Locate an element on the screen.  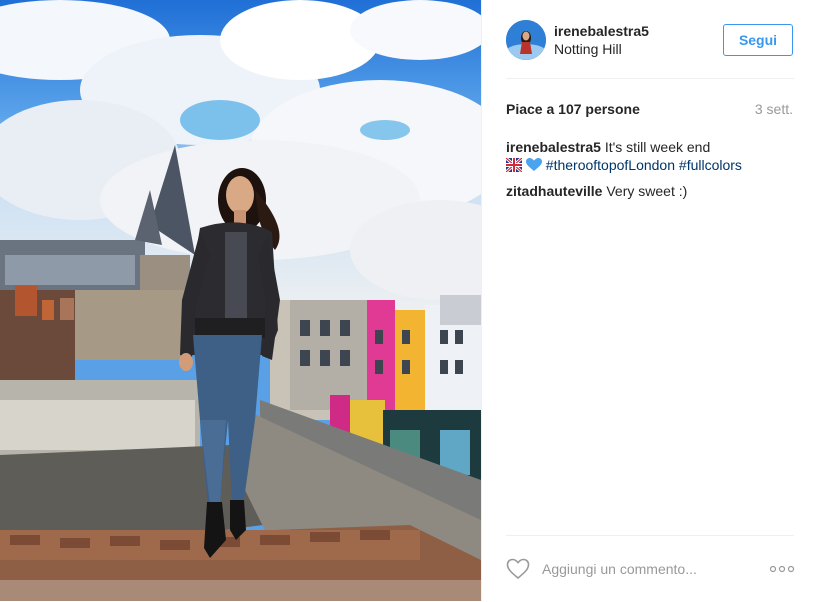
comment-text: It's still week end is located at coordinates (657, 147).